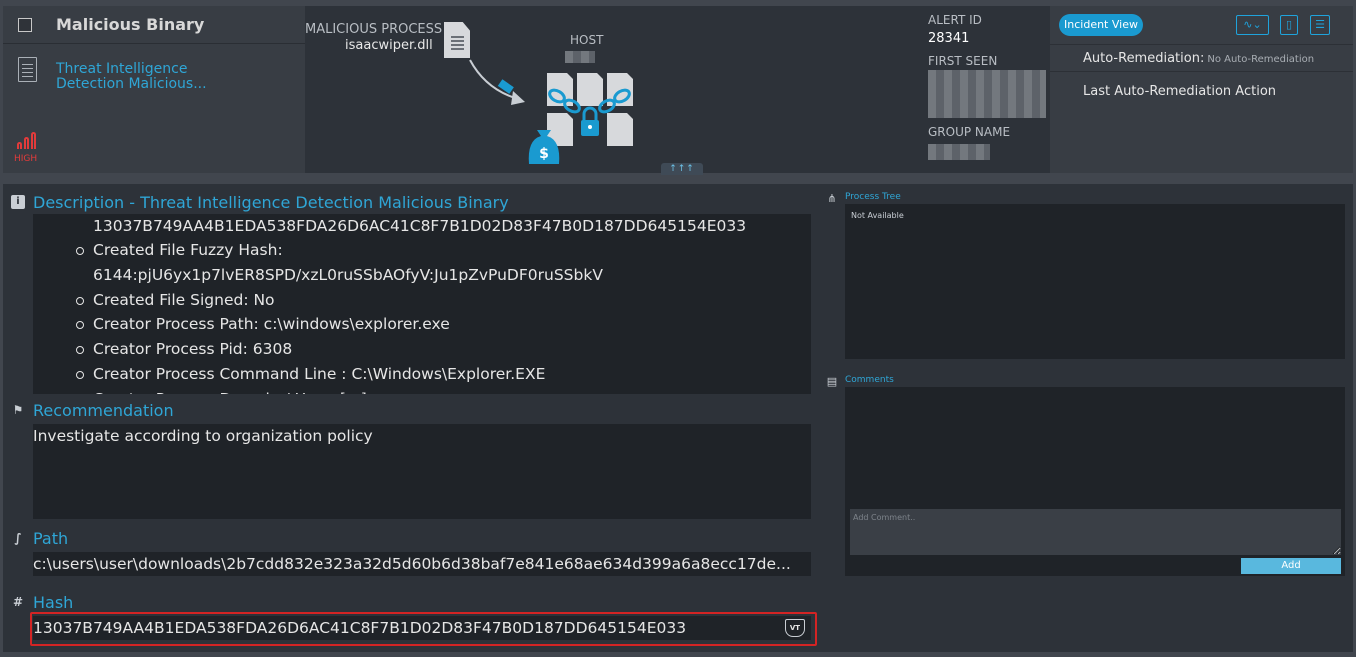  What do you see at coordinates (28, 140) in the screenshot?
I see `severity-bars-icon` at bounding box center [28, 140].